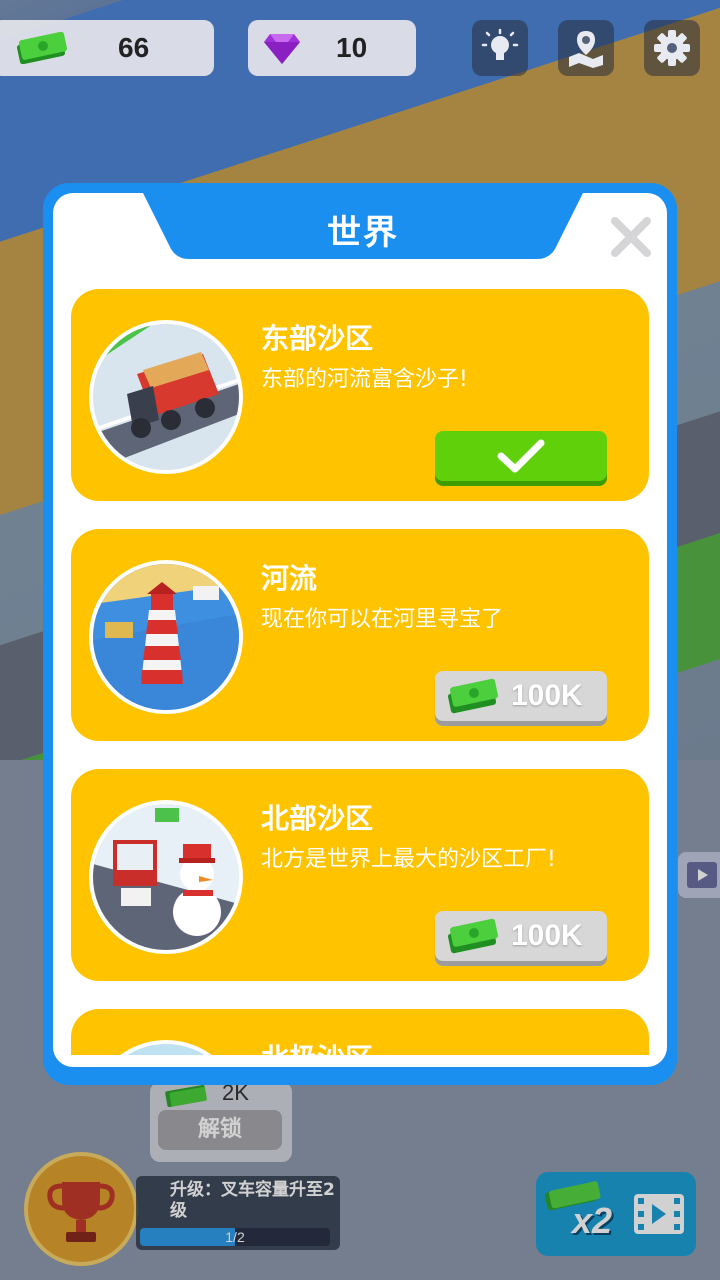 This screenshot has width=720, height=1280. I want to click on hint-button, so click(500, 48).